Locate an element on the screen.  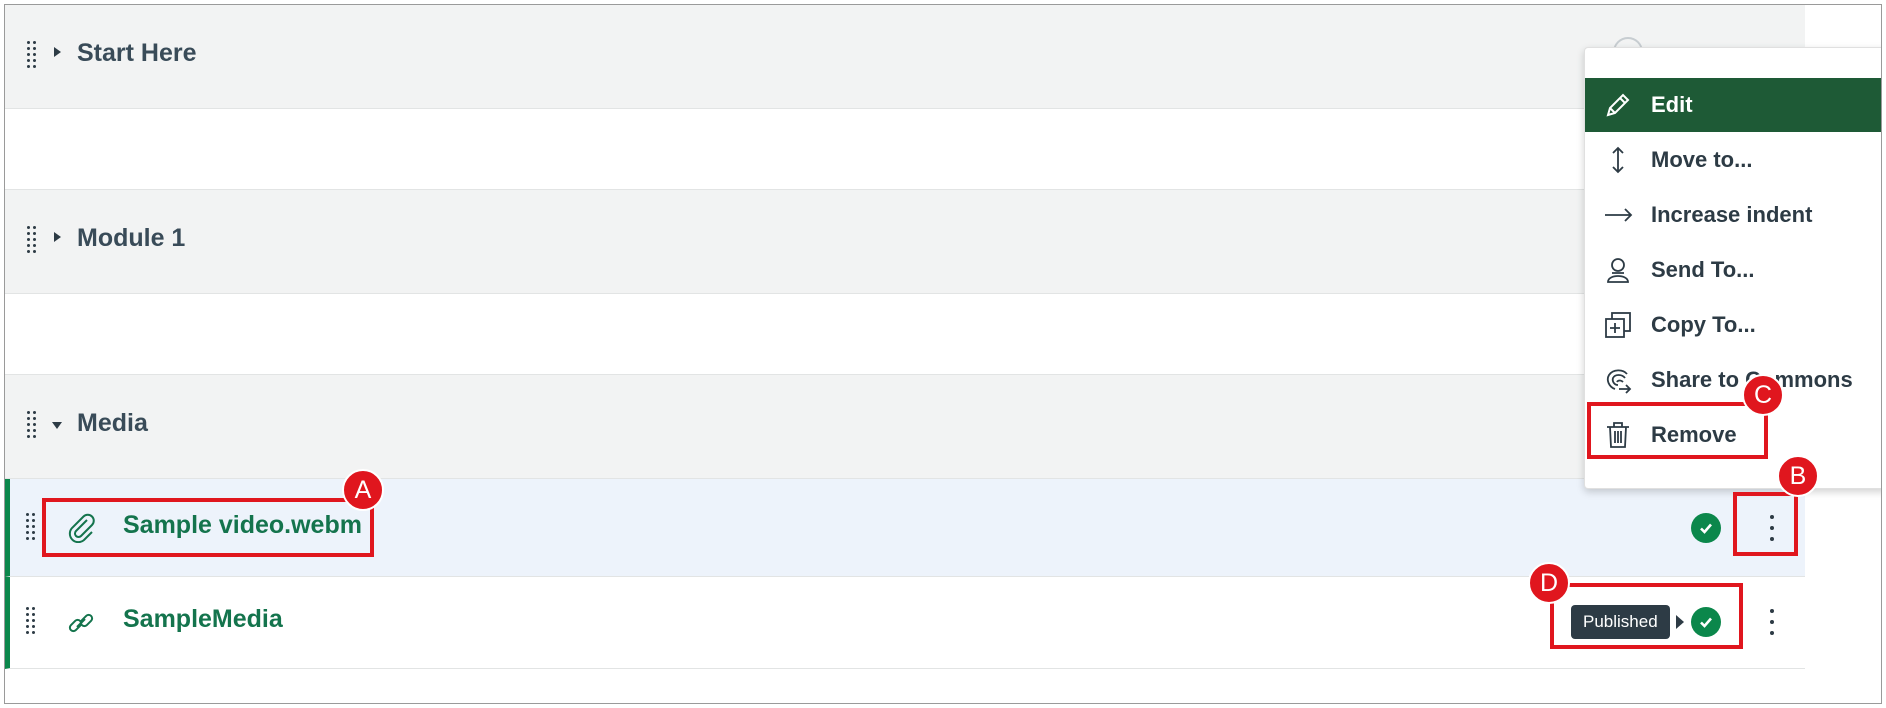
module-title: Module 1 is located at coordinates (131, 238).